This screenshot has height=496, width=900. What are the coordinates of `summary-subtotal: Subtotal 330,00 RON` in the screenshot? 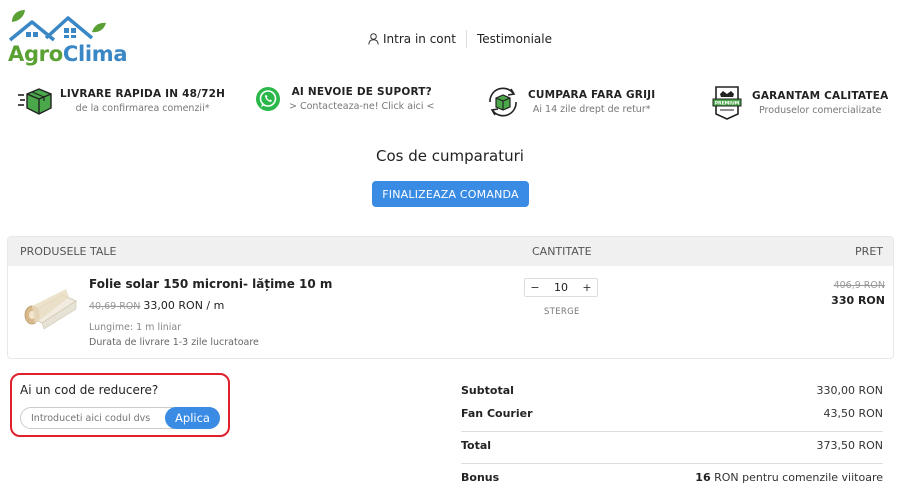 It's located at (672, 390).